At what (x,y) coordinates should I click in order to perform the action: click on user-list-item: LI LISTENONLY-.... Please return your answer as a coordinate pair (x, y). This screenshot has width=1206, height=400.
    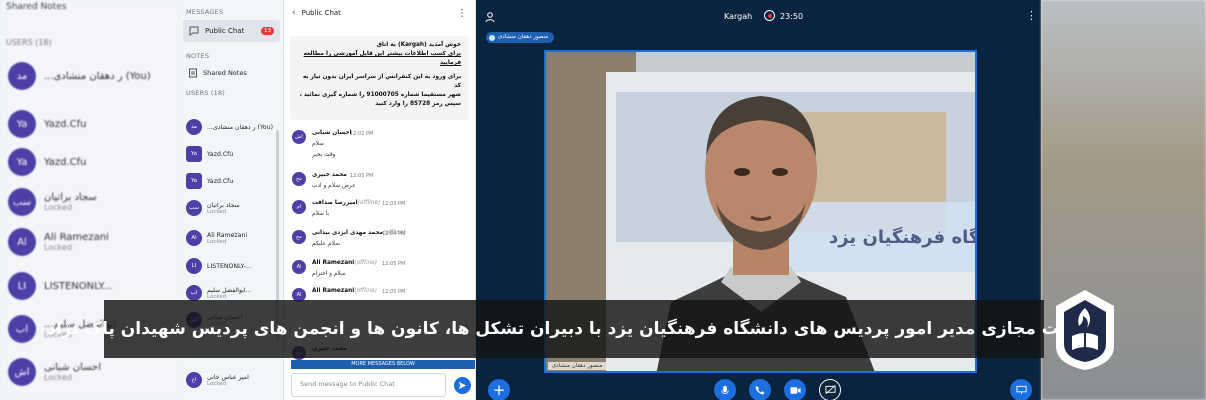
    Looking at the image, I should click on (219, 266).